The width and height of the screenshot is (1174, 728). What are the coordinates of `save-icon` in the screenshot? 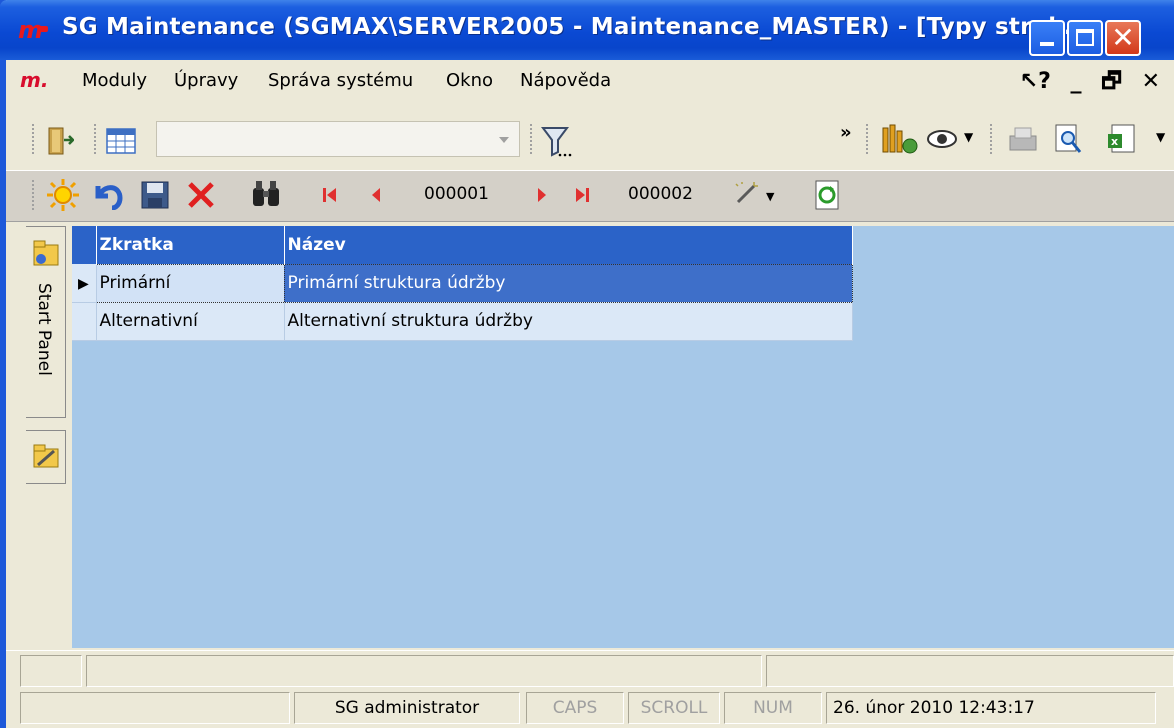 It's located at (155, 195).